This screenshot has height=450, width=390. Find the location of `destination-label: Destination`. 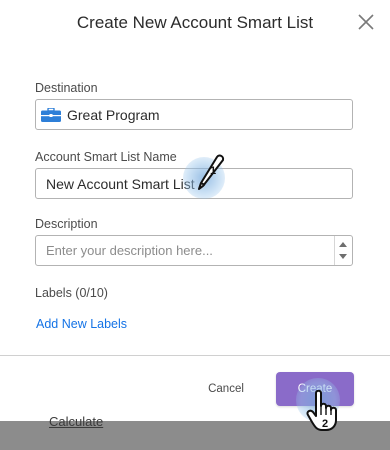

destination-label: Destination is located at coordinates (66, 88).